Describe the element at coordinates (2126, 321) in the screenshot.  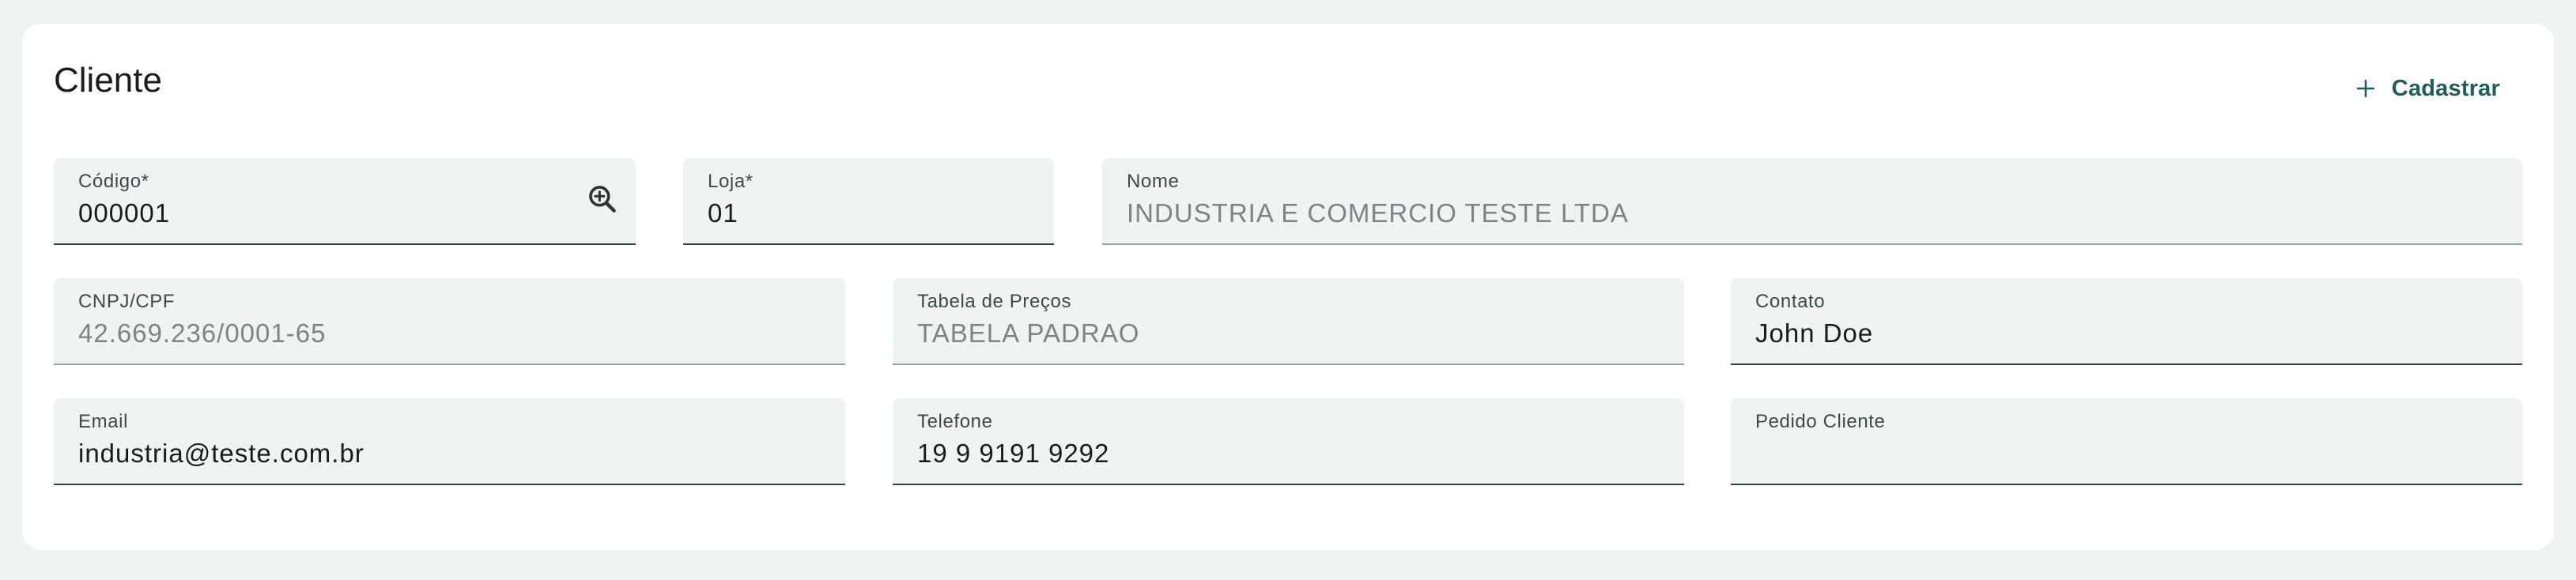
I see `contato-field: Contato John Doe` at that location.